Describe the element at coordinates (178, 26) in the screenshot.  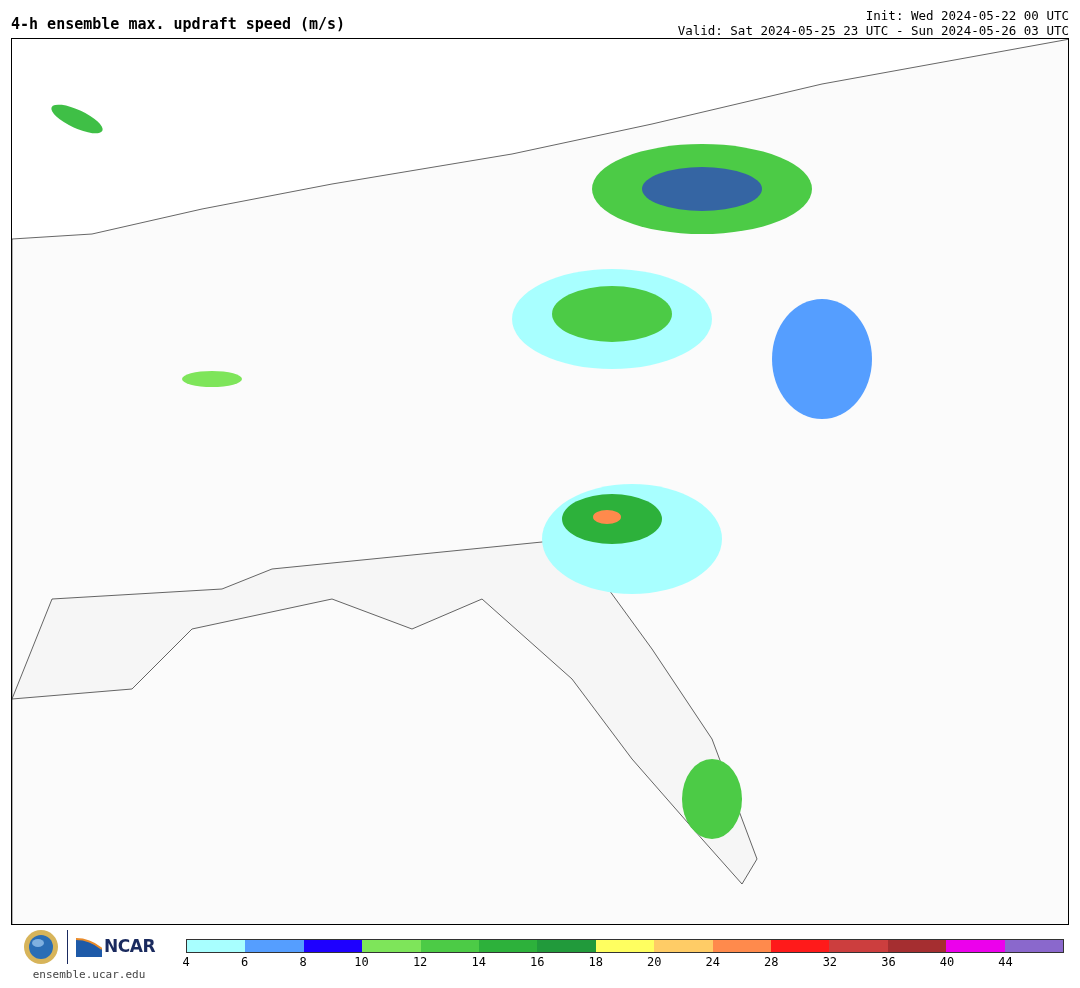
I see `chart-title: 4-h ensemble max. updraft speed (m/s)` at that location.